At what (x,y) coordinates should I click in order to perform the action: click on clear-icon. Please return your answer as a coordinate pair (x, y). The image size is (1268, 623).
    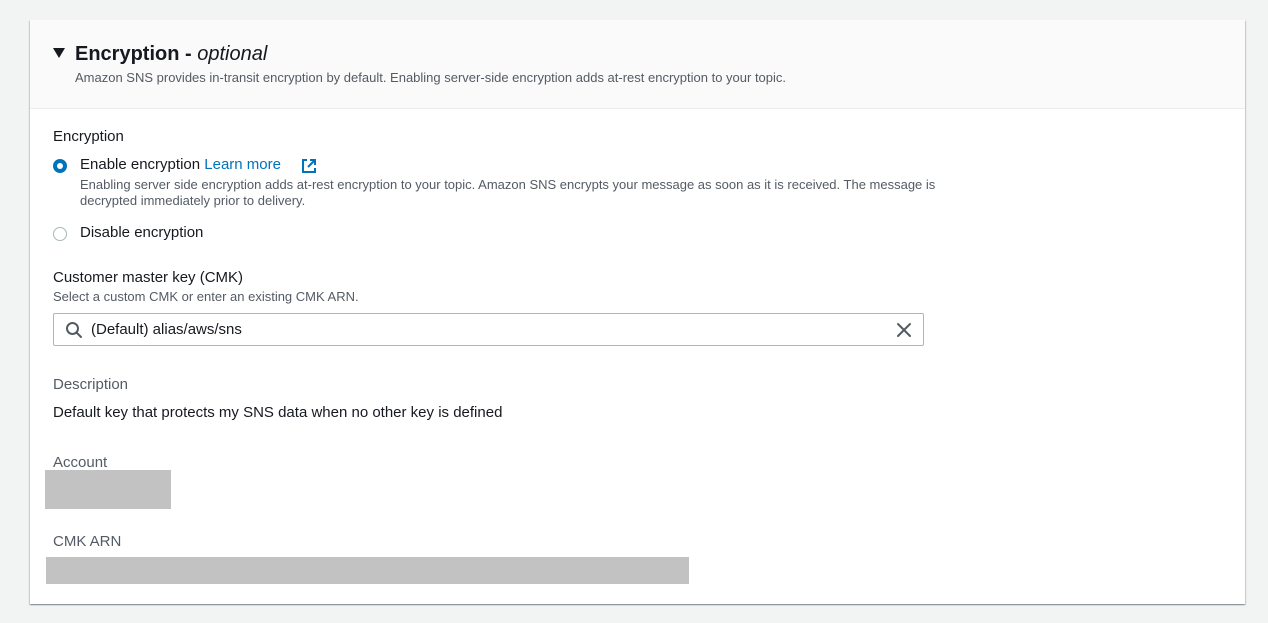
    Looking at the image, I should click on (904, 330).